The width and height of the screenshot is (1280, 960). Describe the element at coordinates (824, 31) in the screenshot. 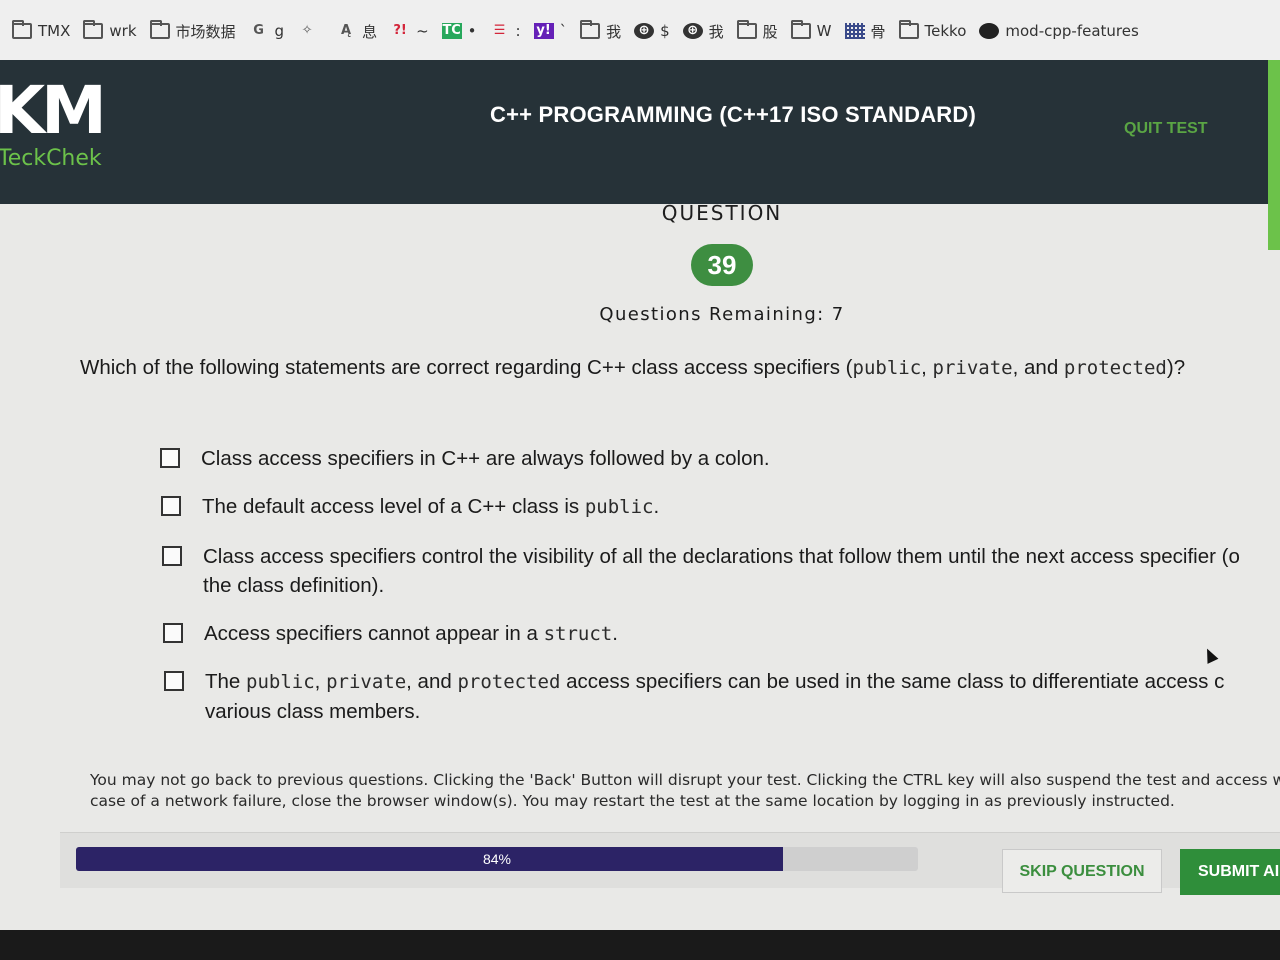

I see `bookmark-label: W` at that location.